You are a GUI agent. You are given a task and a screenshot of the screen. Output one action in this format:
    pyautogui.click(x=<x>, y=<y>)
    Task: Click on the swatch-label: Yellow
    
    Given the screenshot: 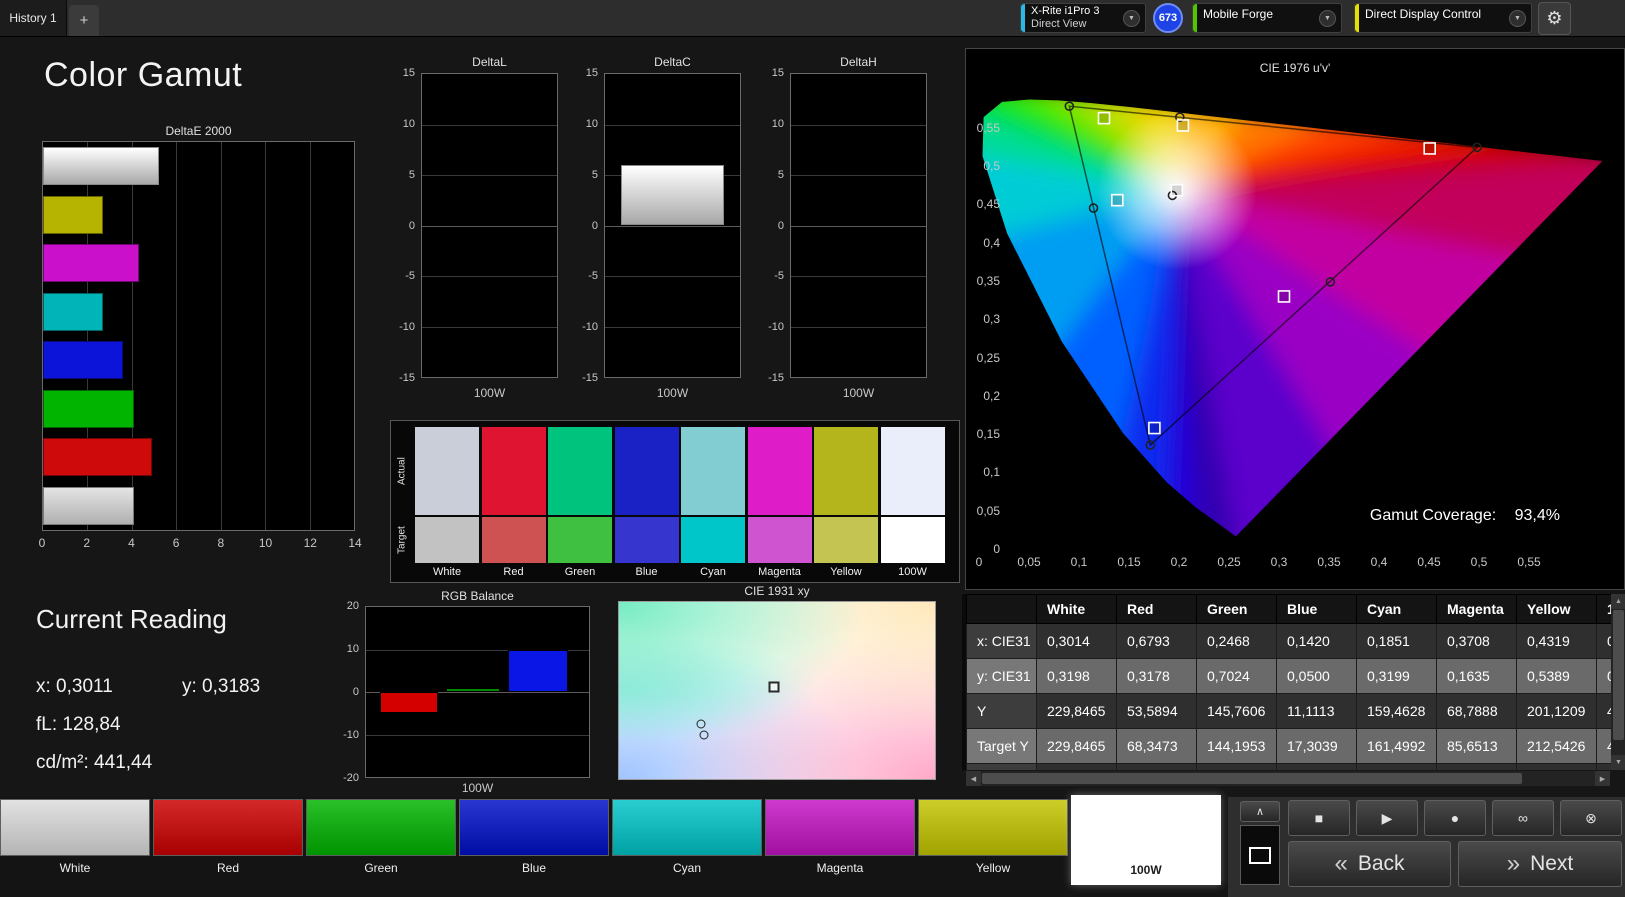 What is the action you would take?
    pyautogui.click(x=846, y=572)
    